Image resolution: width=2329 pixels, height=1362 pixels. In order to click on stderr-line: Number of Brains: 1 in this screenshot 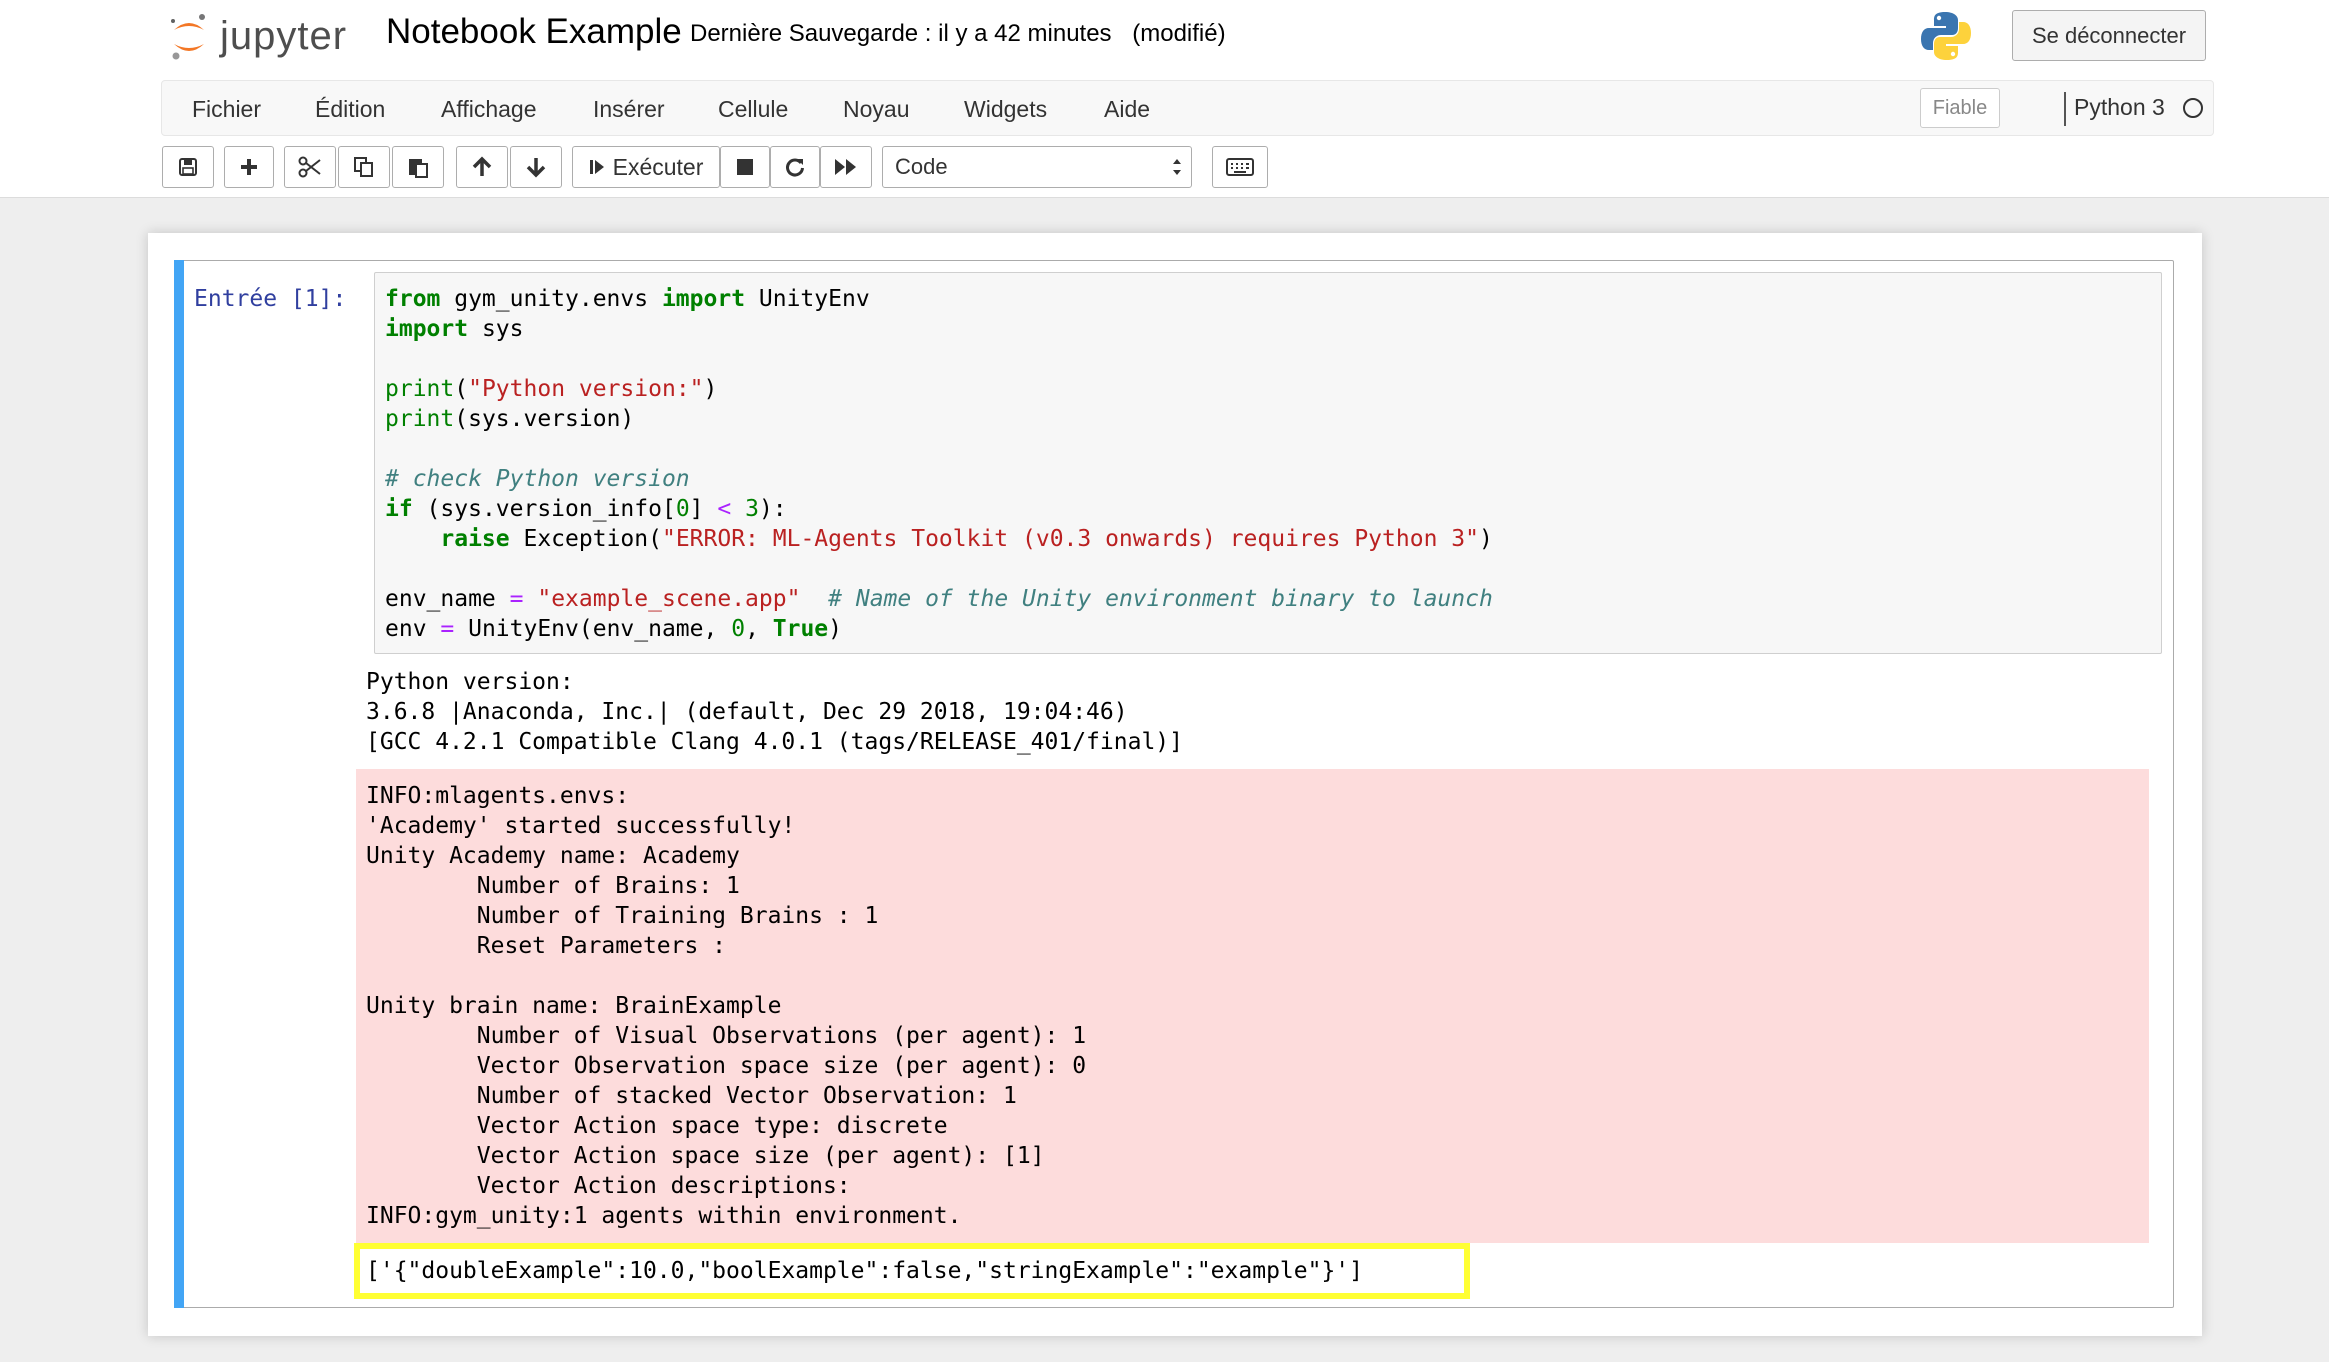, I will do `click(553, 886)`.